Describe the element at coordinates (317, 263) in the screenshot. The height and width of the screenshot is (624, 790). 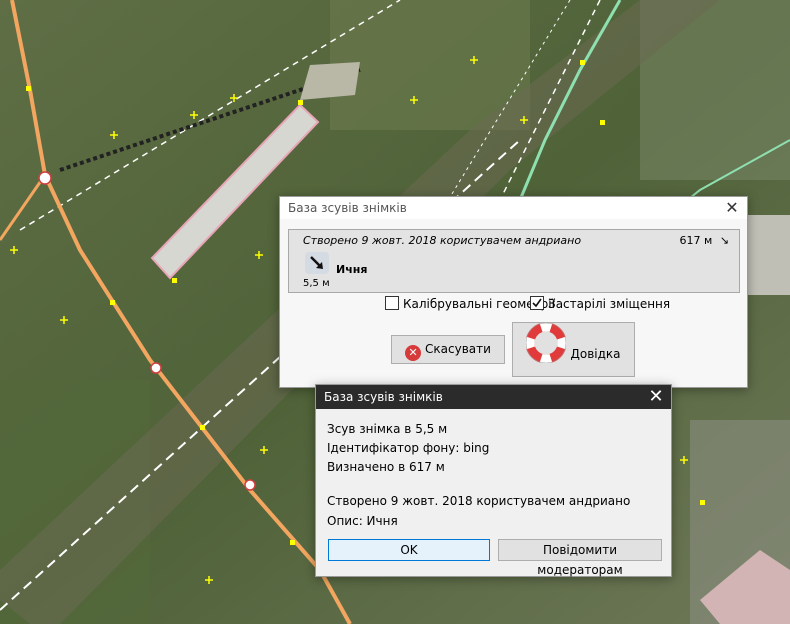
I see `offset-arrow-icon` at that location.